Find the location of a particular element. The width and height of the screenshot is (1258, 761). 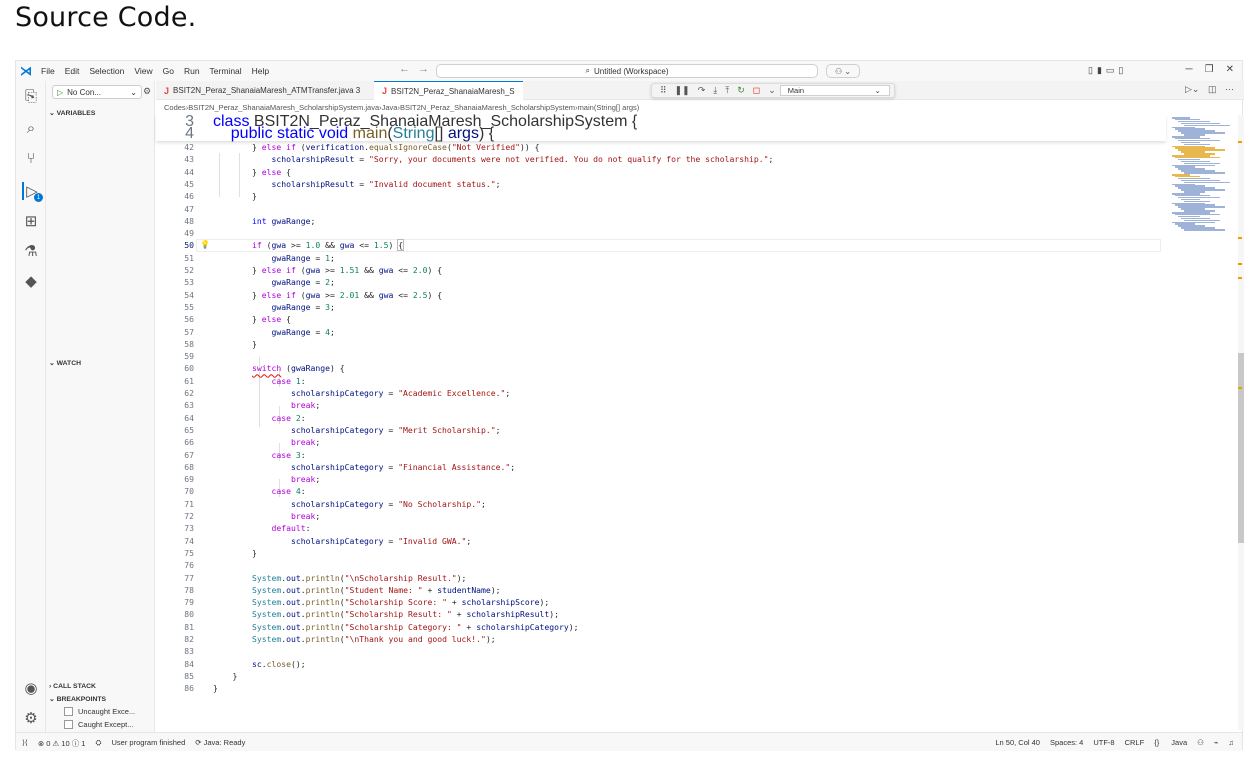

run-config-select: ▷ No Con... ⌄ is located at coordinates (97, 92).